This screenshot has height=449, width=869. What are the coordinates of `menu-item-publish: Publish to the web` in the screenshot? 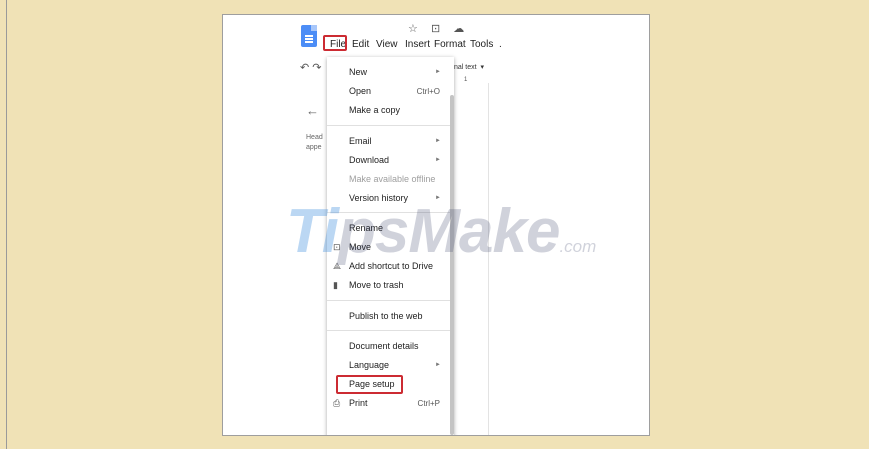 It's located at (386, 316).